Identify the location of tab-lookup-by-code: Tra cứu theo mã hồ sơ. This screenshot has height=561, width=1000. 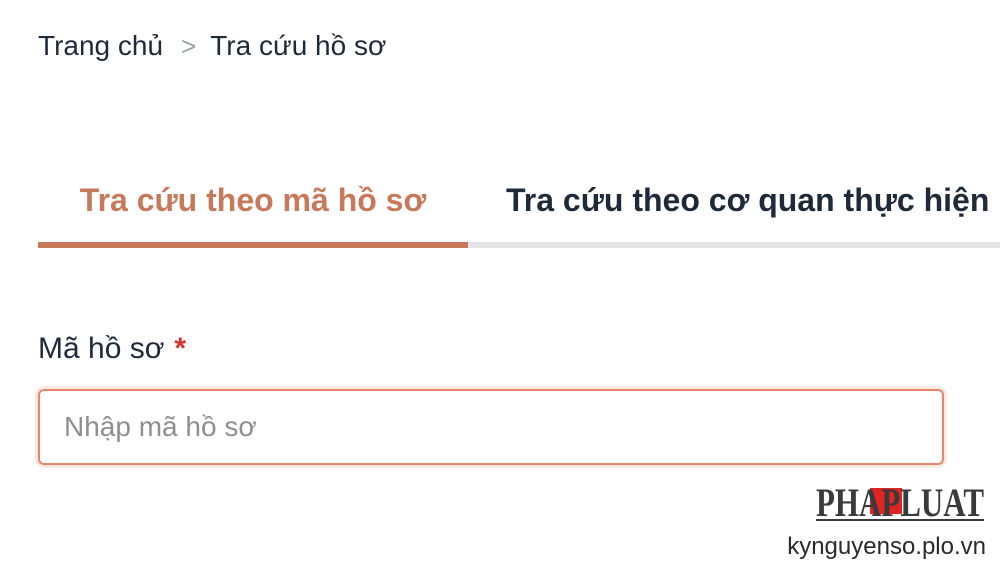
(253, 200).